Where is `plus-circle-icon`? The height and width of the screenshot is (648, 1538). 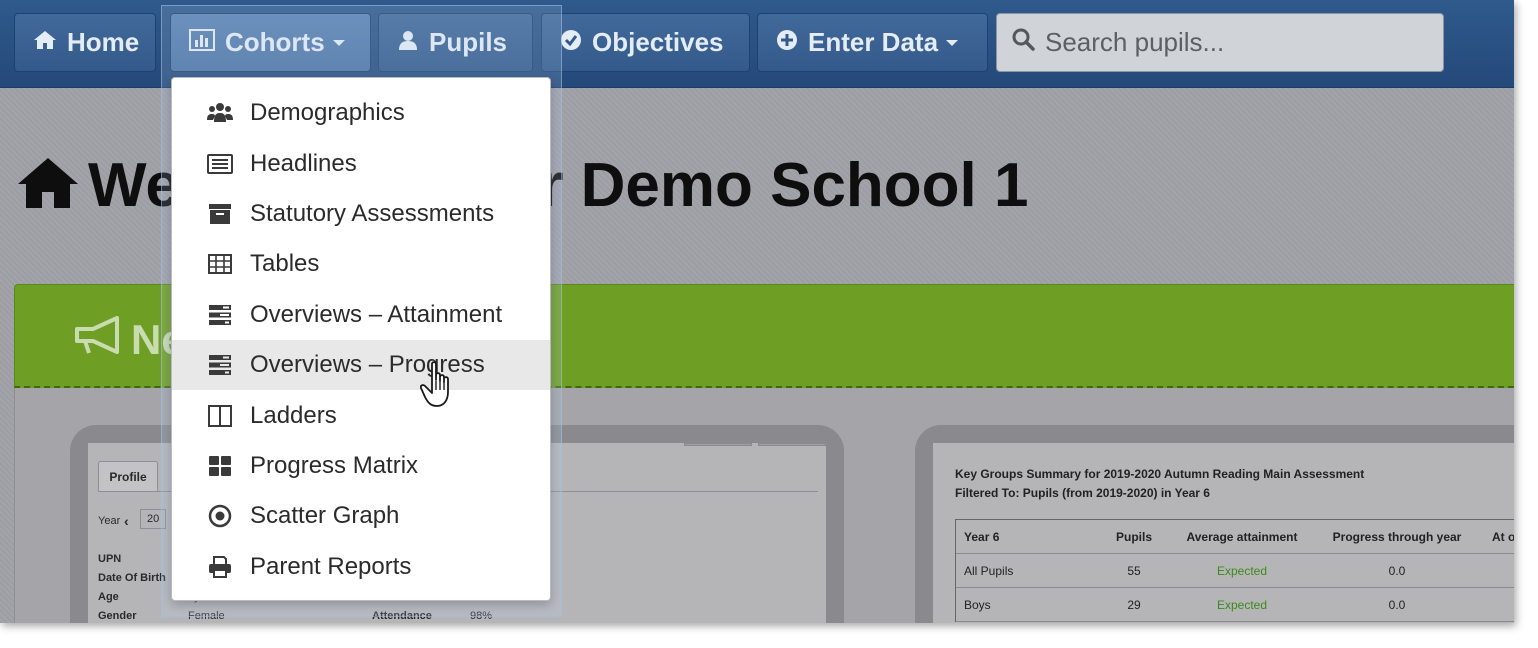
plus-circle-icon is located at coordinates (787, 42).